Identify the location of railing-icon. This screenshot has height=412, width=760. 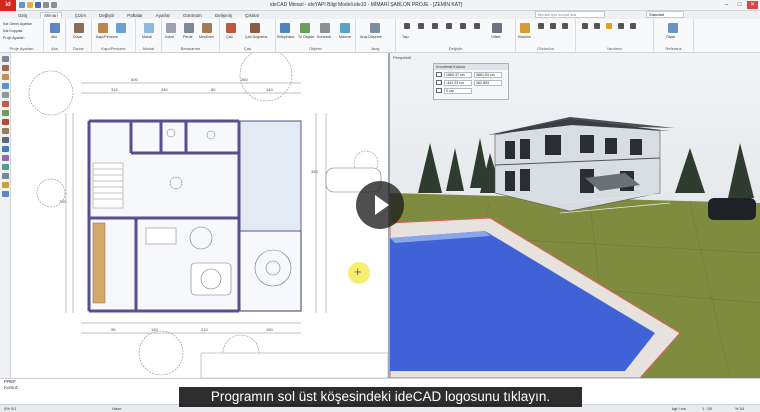
(325, 28).